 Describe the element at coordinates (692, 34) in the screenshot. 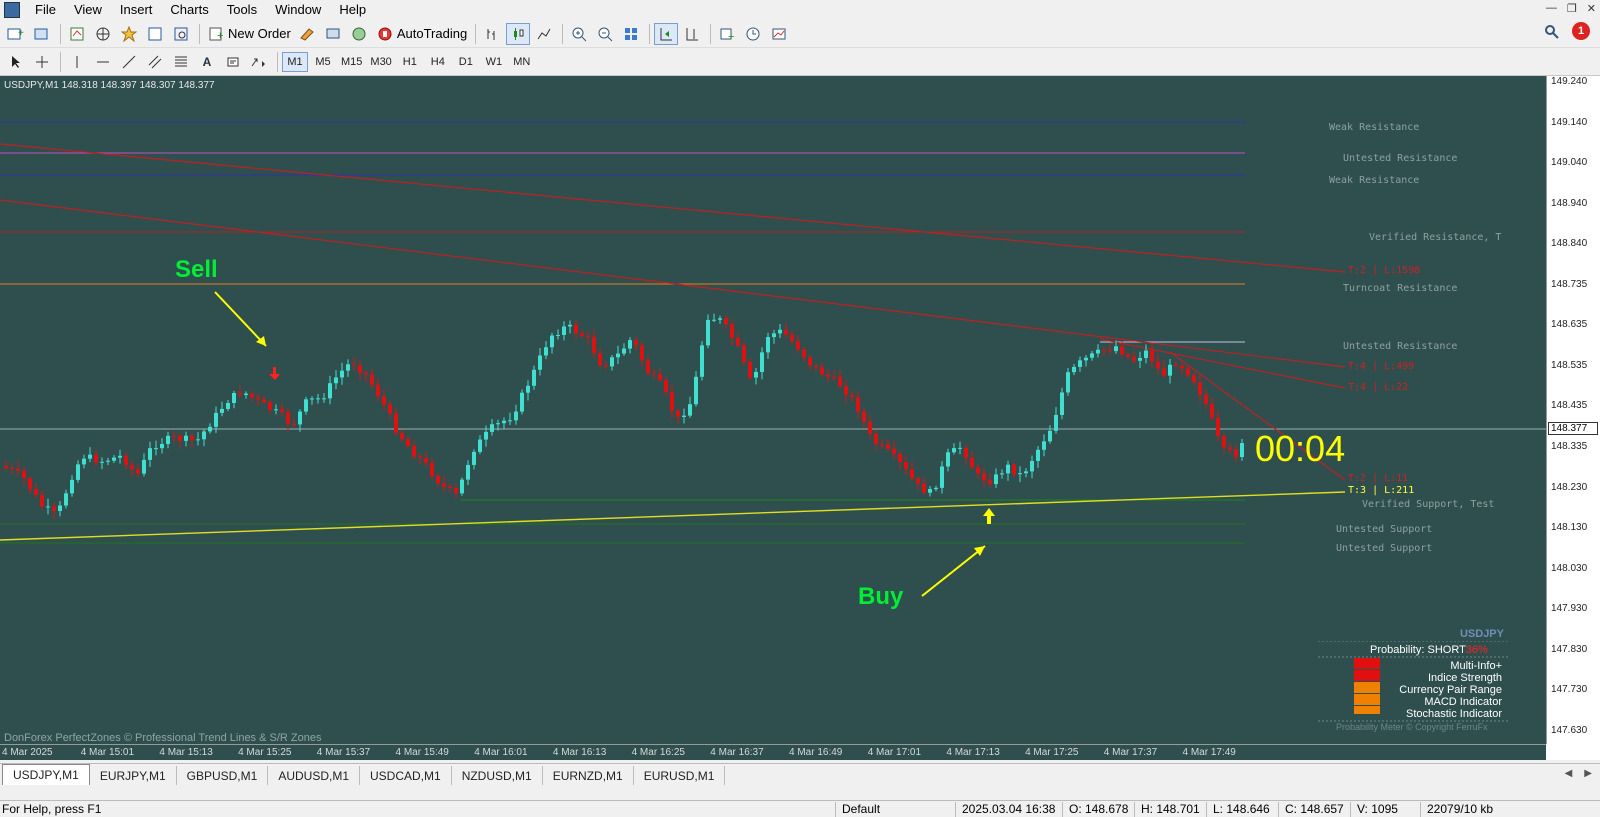

I see `chart-shift-icon` at that location.